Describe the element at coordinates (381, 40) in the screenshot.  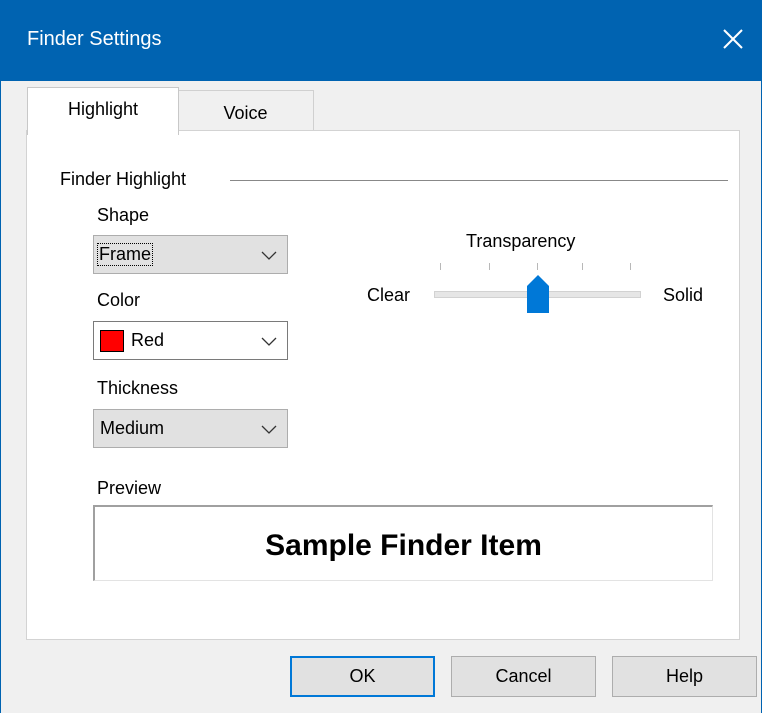
I see `title-bar: Finder Settings` at that location.